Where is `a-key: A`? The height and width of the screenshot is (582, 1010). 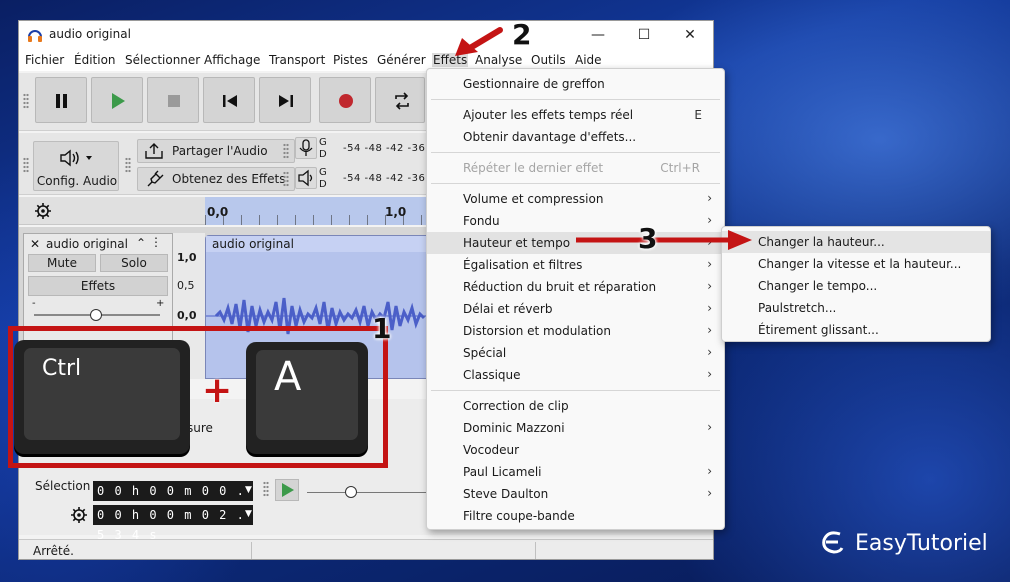
a-key: A is located at coordinates (307, 398).